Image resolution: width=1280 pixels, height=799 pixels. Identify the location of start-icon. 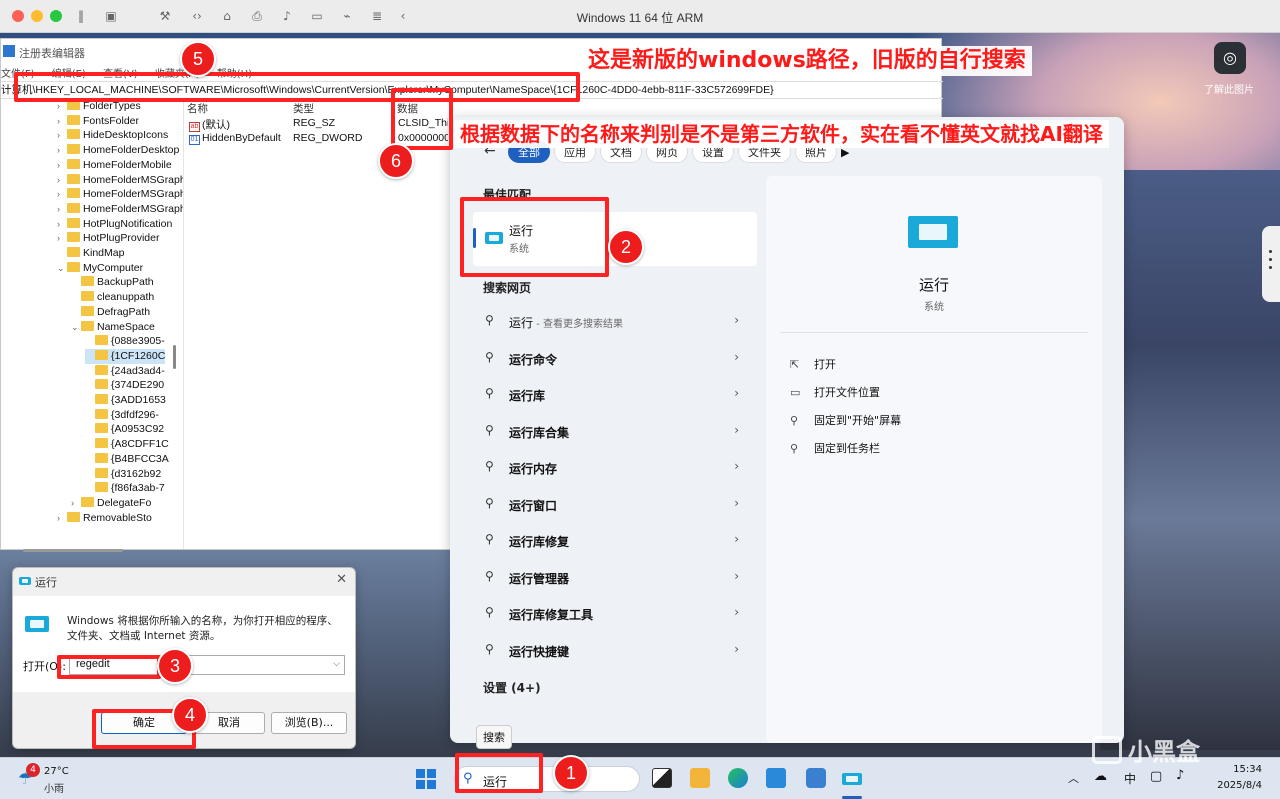
(426, 779).